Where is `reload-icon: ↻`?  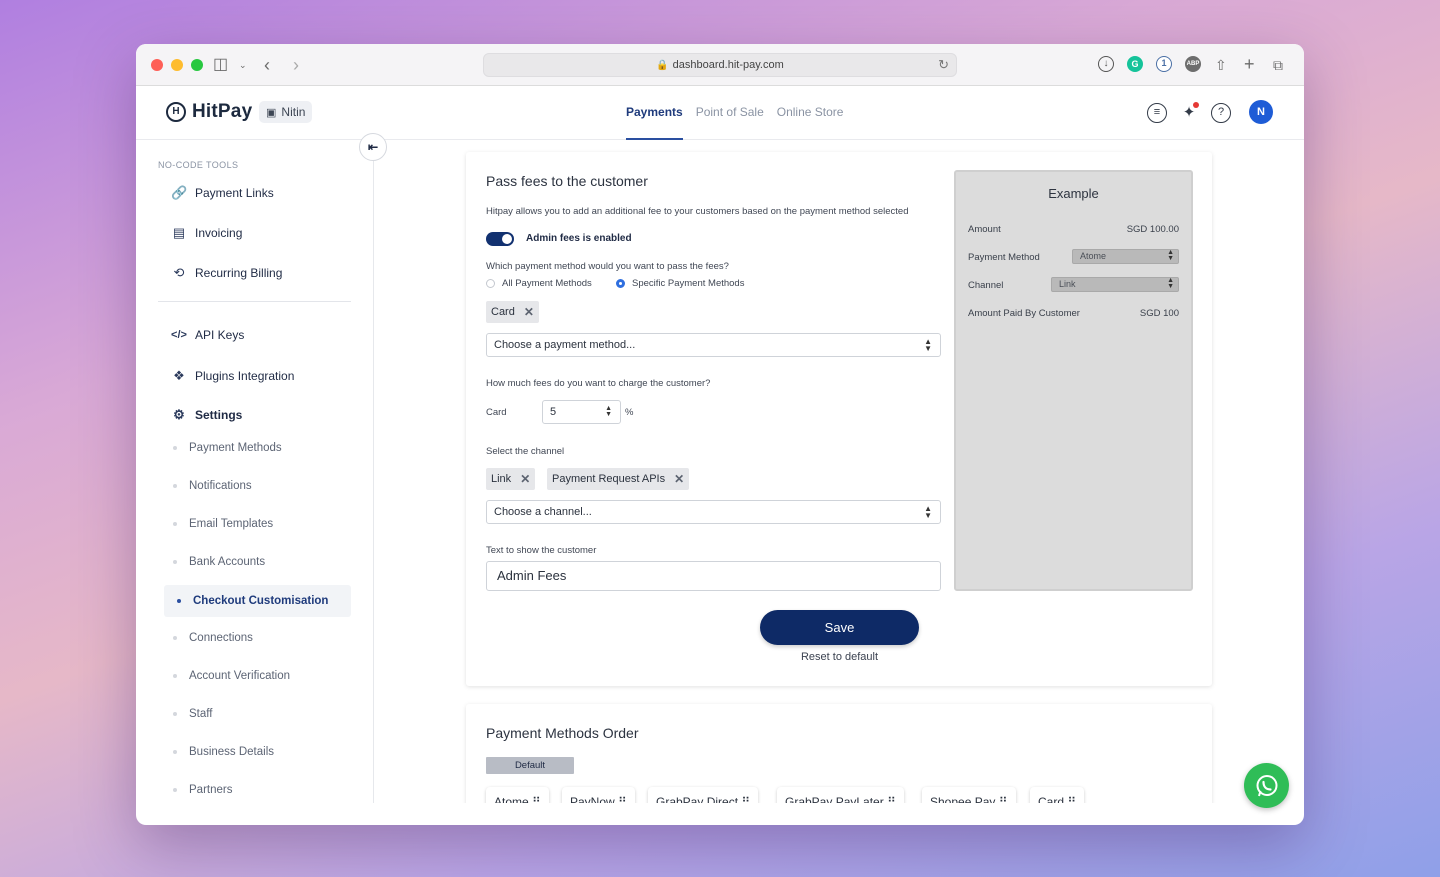 reload-icon: ↻ is located at coordinates (943, 65).